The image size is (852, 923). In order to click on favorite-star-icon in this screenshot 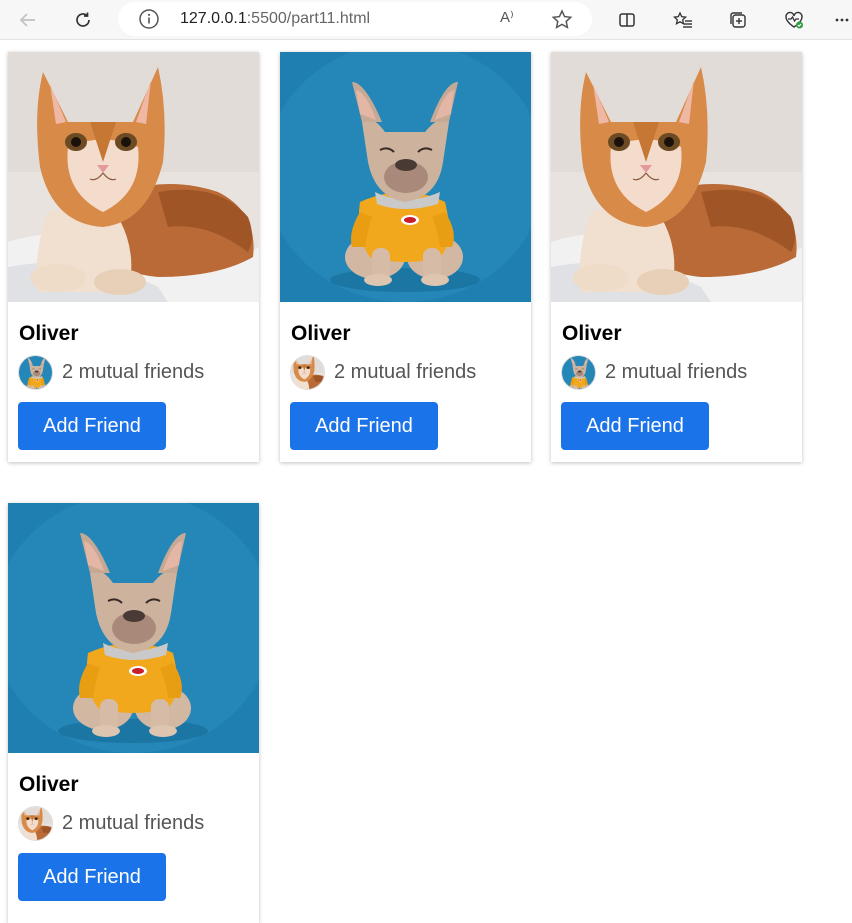, I will do `click(562, 20)`.